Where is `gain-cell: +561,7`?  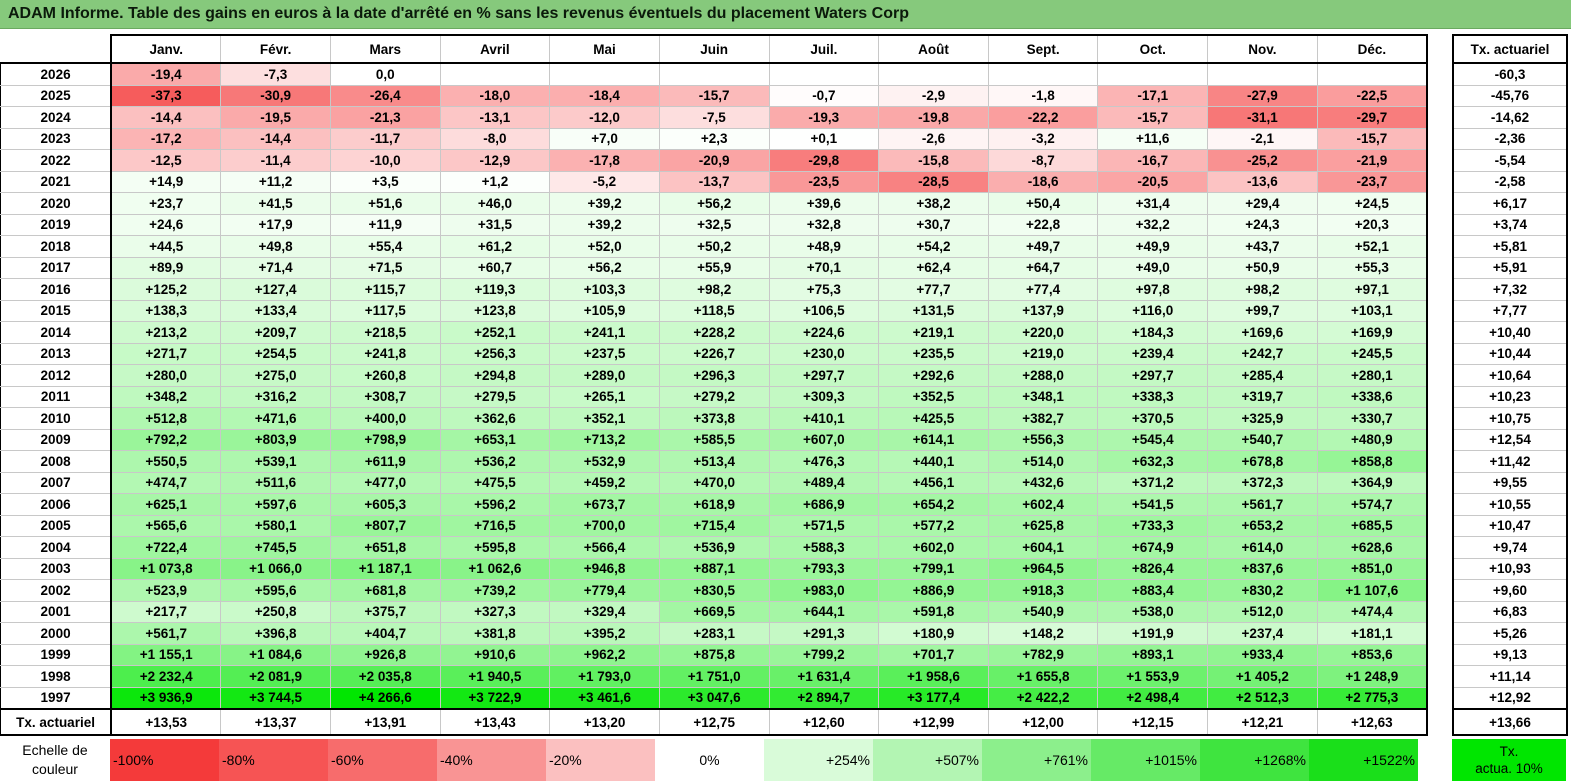 gain-cell: +561,7 is located at coordinates (166, 633).